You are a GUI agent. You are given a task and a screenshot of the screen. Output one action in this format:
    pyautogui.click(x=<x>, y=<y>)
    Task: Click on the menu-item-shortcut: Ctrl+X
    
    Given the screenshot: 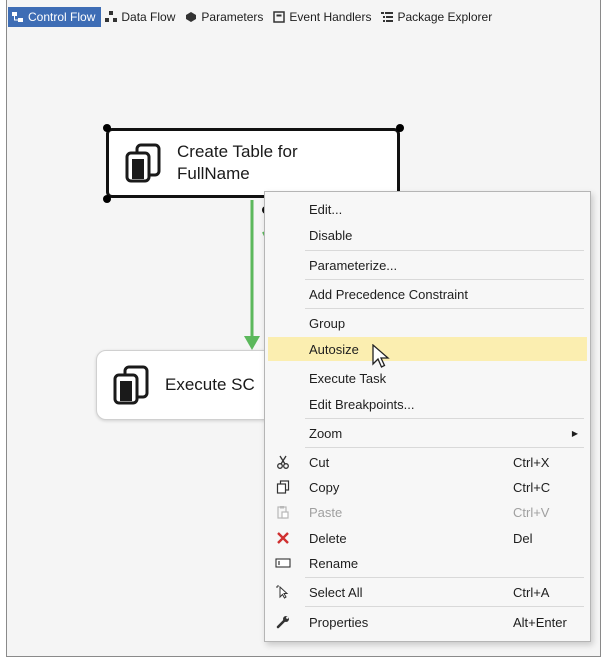 What is the action you would take?
    pyautogui.click(x=531, y=462)
    